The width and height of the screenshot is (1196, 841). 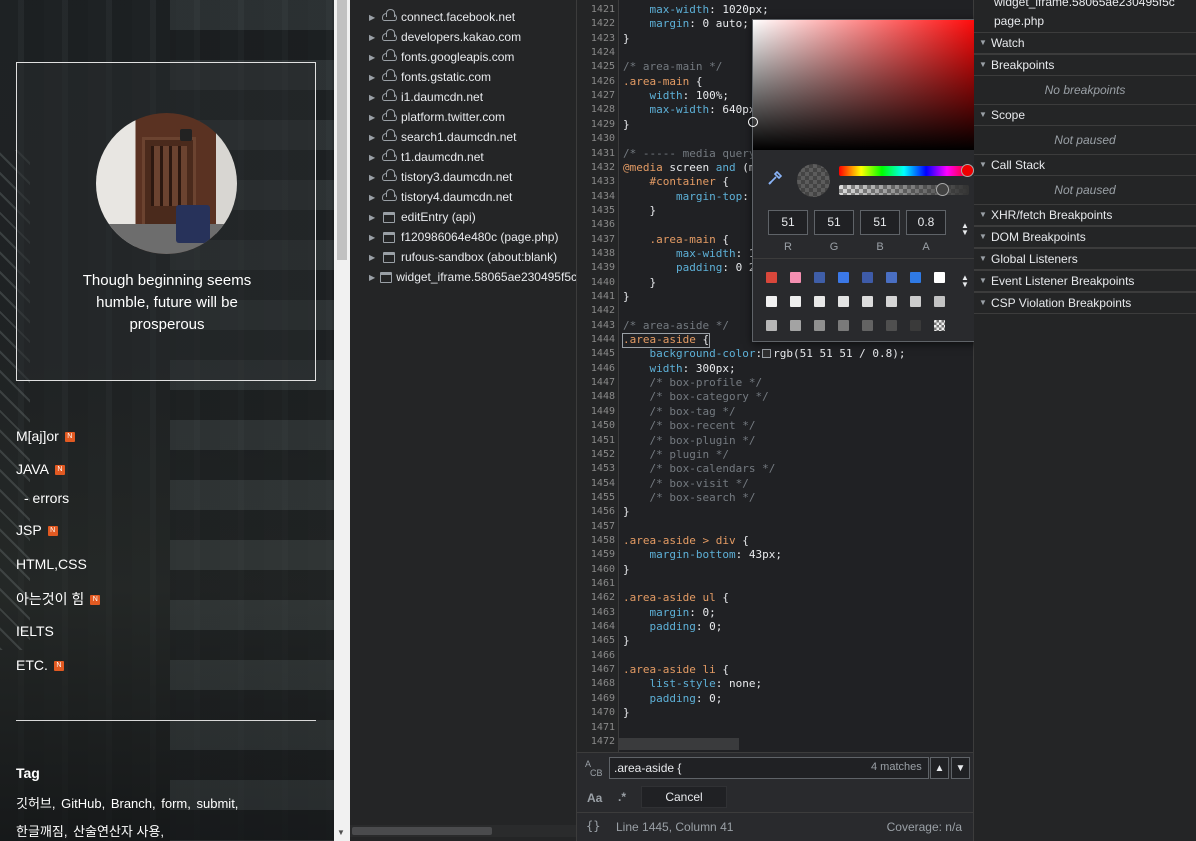 What do you see at coordinates (967, 170) in the screenshot?
I see `hue-slider-knob` at bounding box center [967, 170].